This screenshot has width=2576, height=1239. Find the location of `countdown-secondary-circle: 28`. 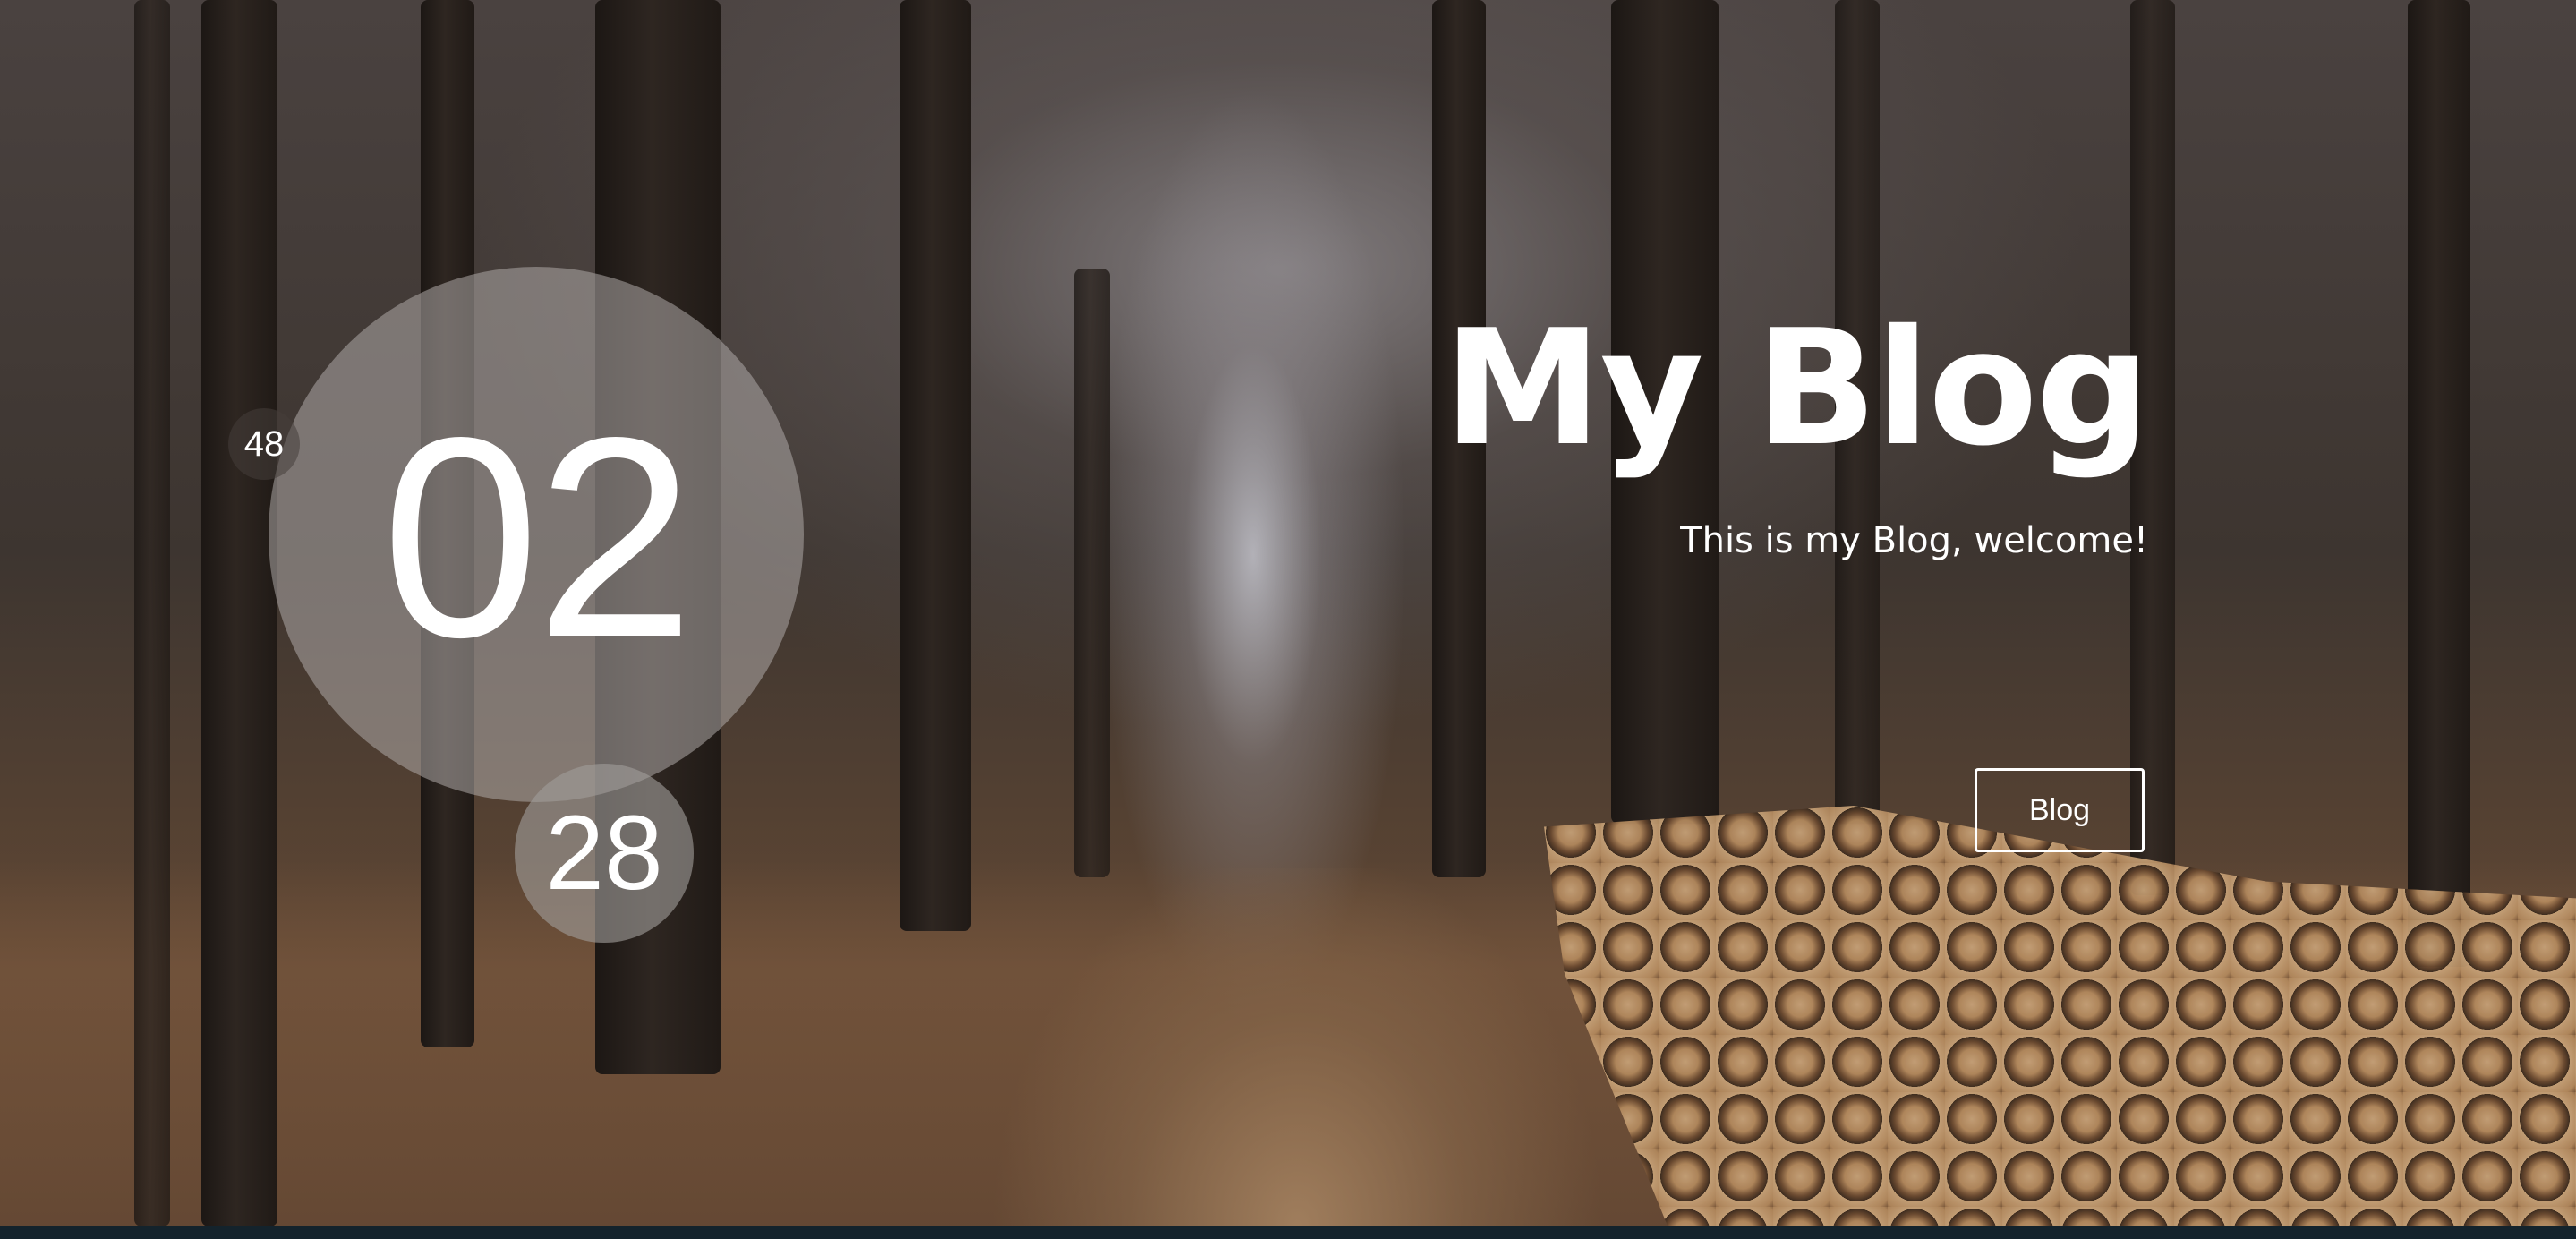

countdown-secondary-circle: 28 is located at coordinates (604, 853).